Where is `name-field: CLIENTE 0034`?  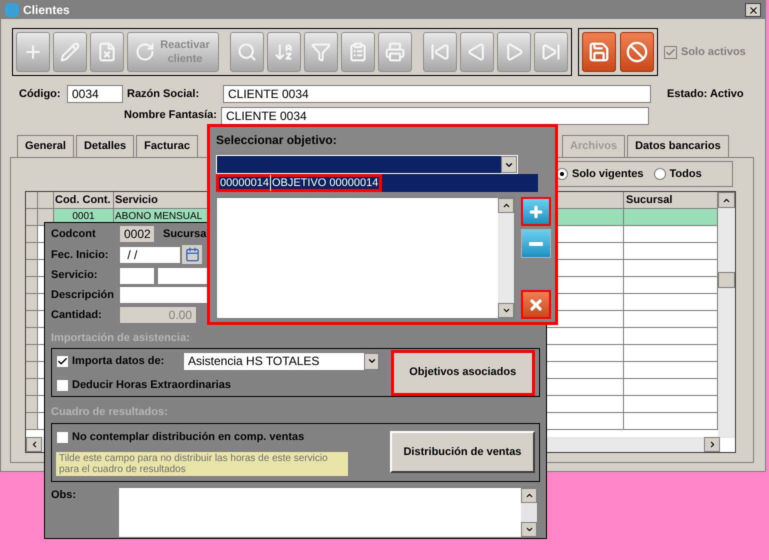 name-field: CLIENTE 0034 is located at coordinates (437, 94).